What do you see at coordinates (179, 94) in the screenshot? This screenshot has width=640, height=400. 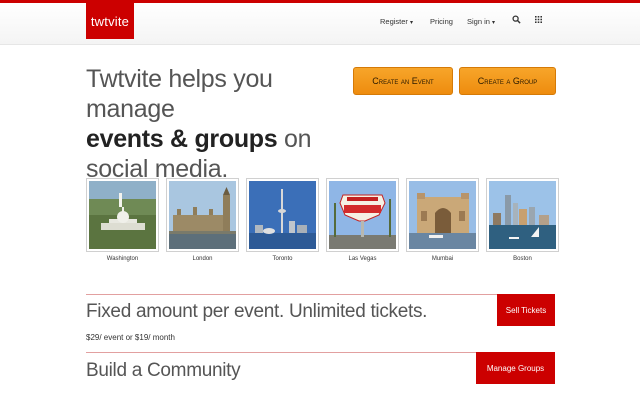 I see `hero-line-1: Twtvite helps you manage` at bounding box center [179, 94].